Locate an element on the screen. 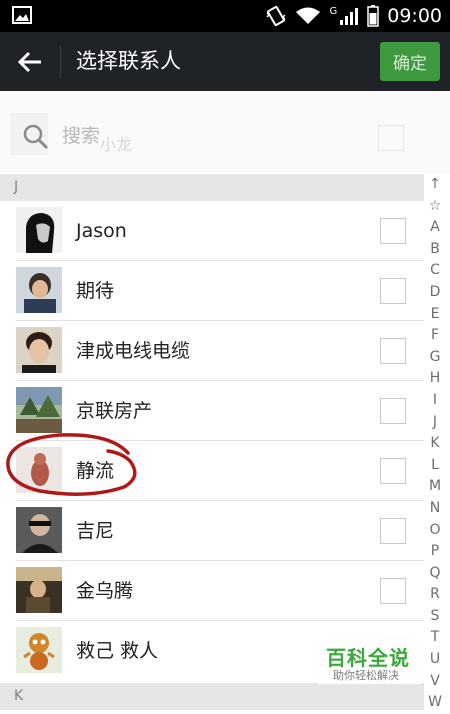  index-letter: ↑ is located at coordinates (435, 185).